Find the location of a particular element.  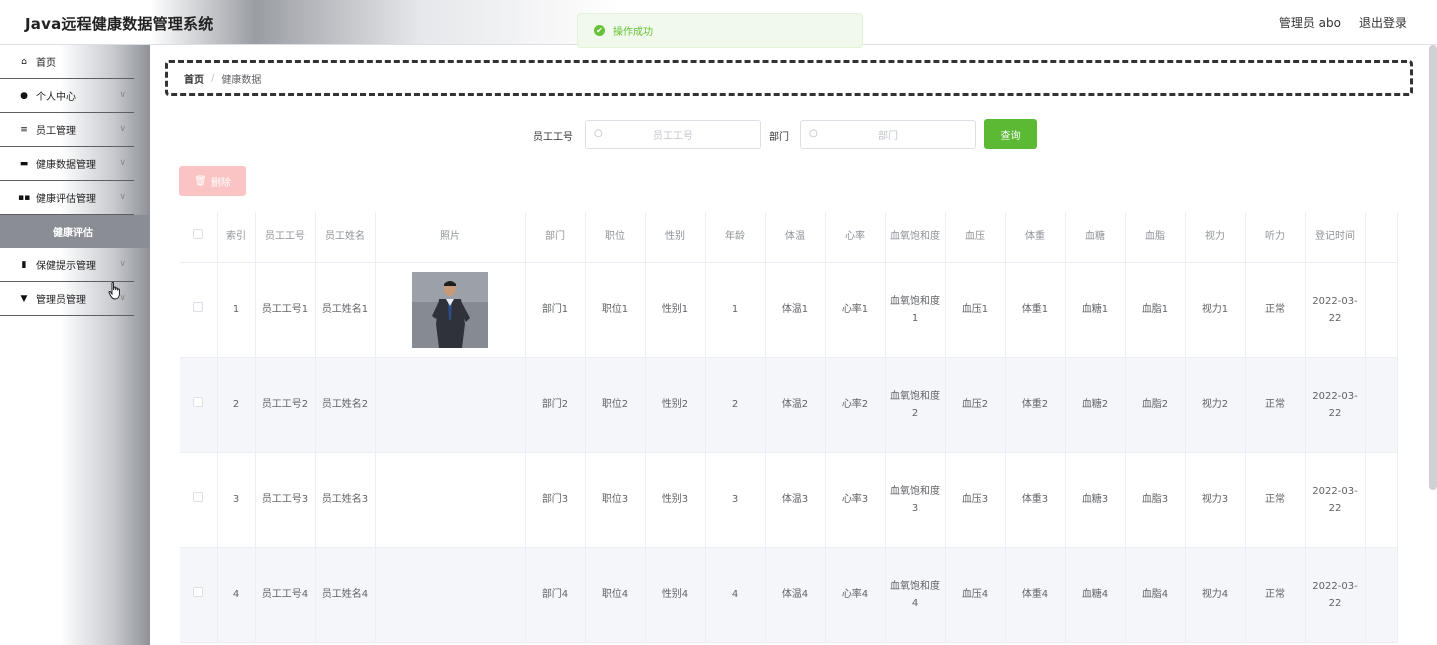

cell-oxygen: 血氧饱和度1 is located at coordinates (915, 310).